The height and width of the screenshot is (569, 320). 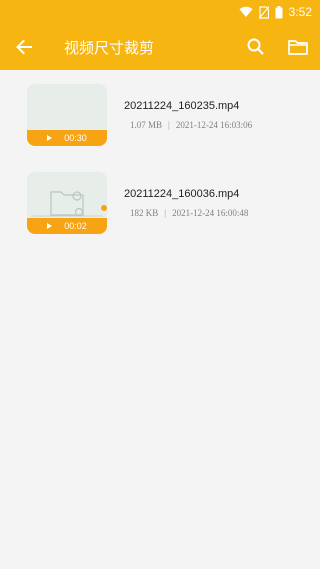 I want to click on file-size: 182 KB, so click(x=144, y=213).